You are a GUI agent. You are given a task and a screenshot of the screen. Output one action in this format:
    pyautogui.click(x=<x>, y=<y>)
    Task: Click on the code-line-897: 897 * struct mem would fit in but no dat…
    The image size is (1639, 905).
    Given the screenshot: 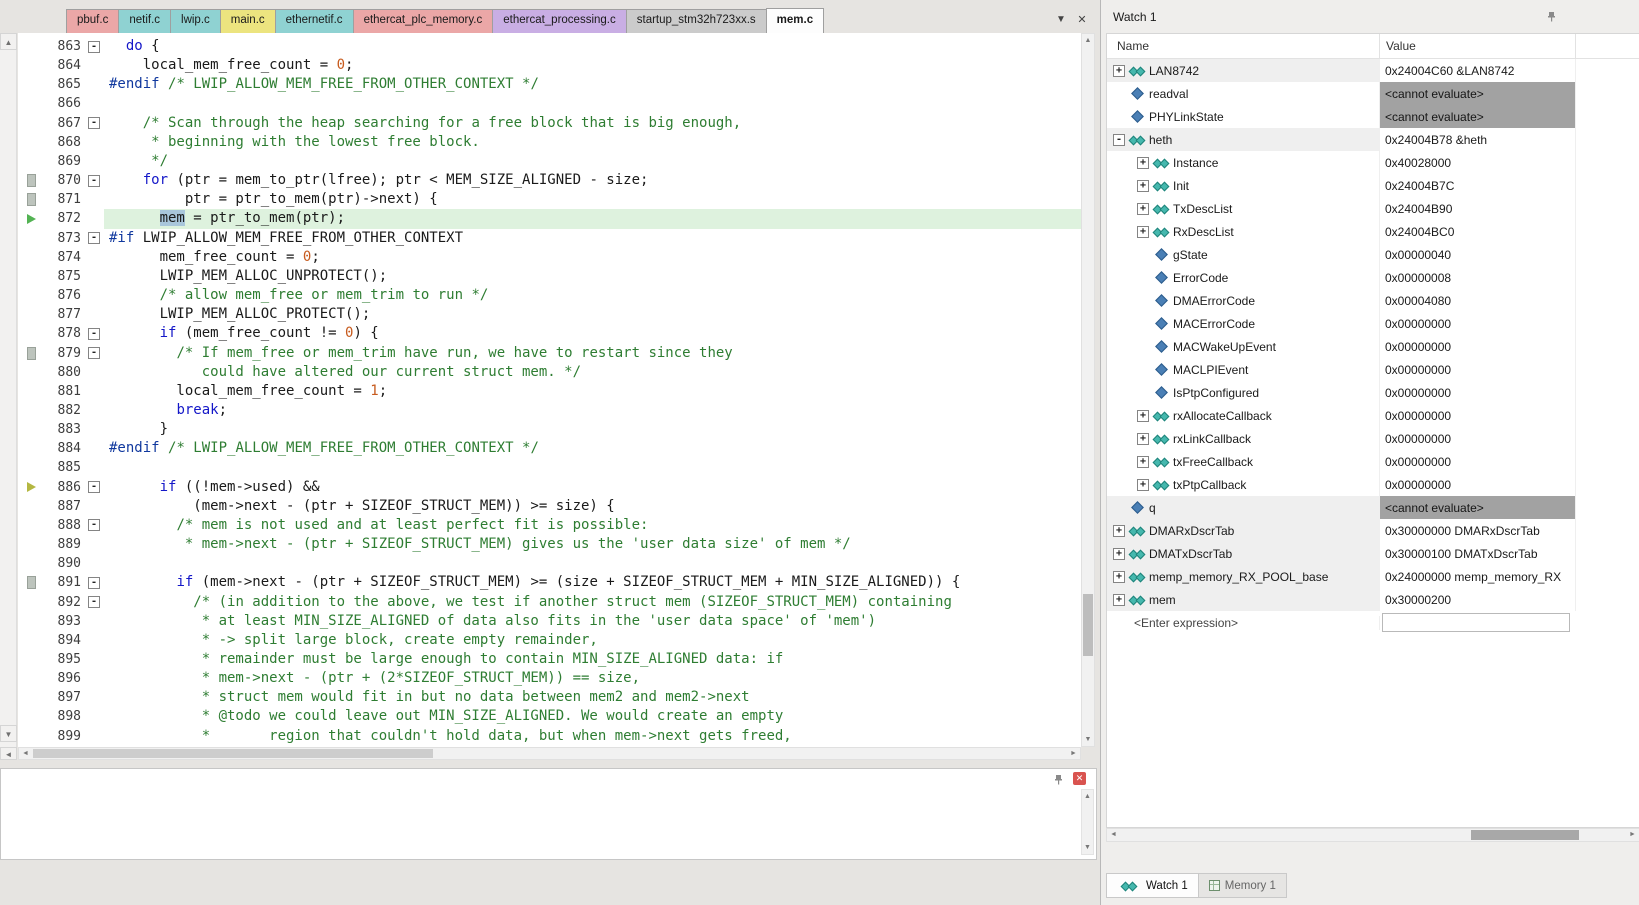 What is the action you would take?
    pyautogui.click(x=549, y=697)
    